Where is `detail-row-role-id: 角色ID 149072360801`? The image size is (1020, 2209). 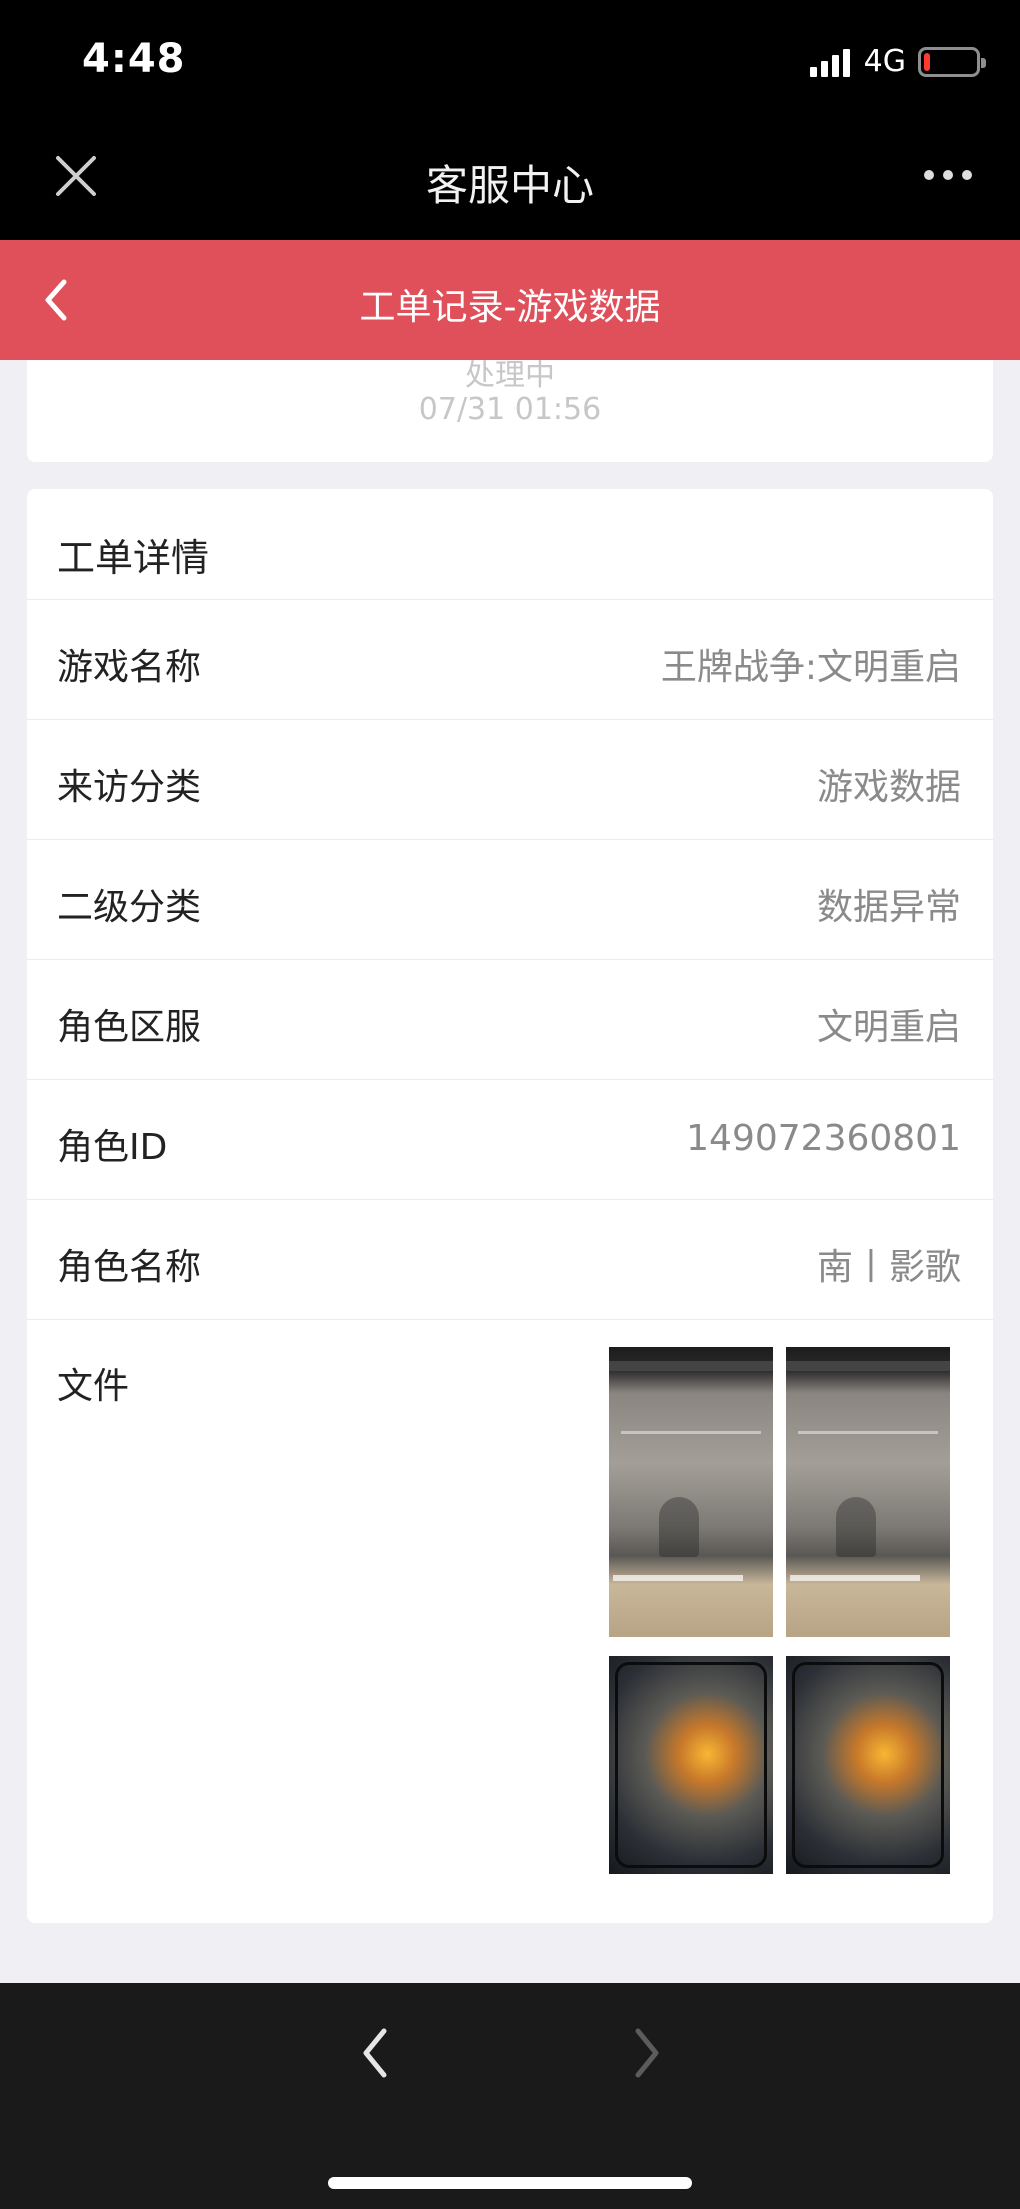 detail-row-role-id: 角色ID 149072360801 is located at coordinates (510, 1139).